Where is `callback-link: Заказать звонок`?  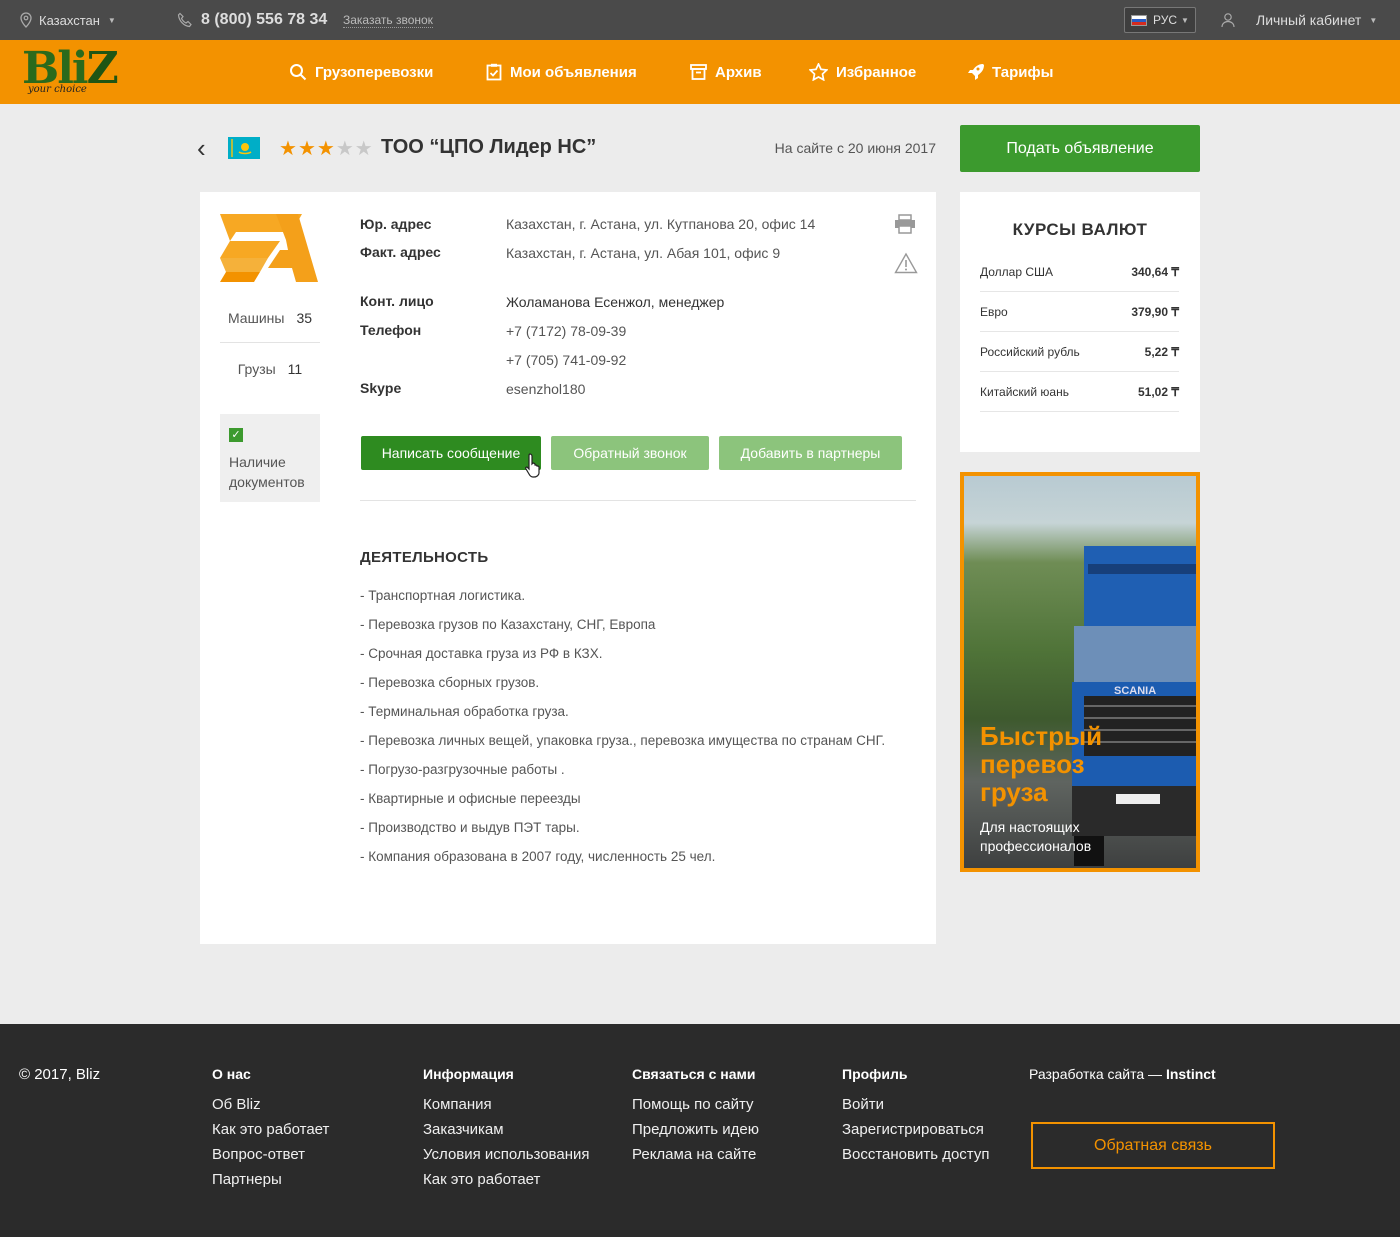
callback-link: Заказать звонок is located at coordinates (388, 20).